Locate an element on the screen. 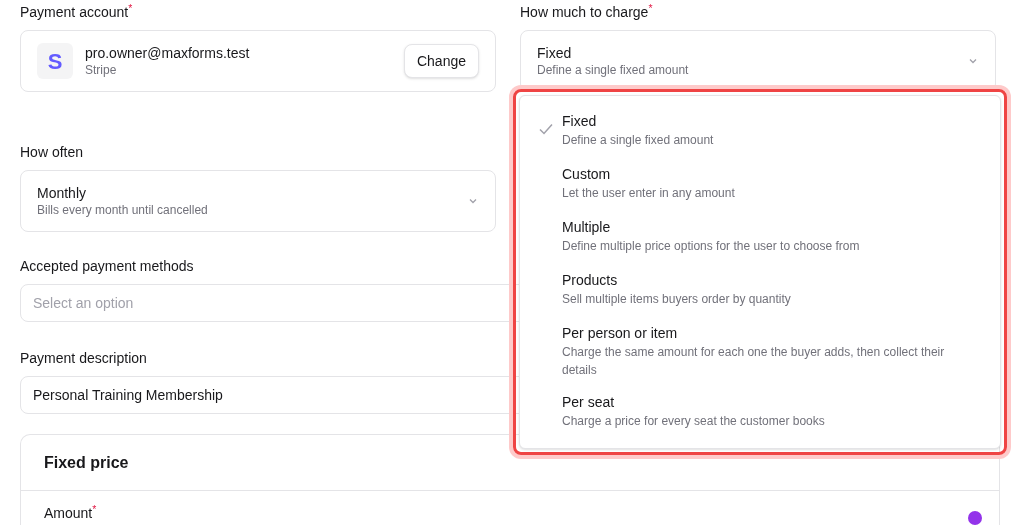 The width and height of the screenshot is (1020, 525). select-value: Monthly is located at coordinates (62, 193).